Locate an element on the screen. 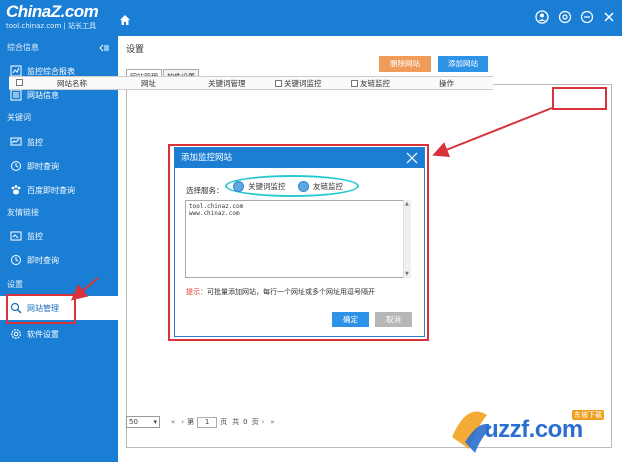  user-icon is located at coordinates (542, 17).